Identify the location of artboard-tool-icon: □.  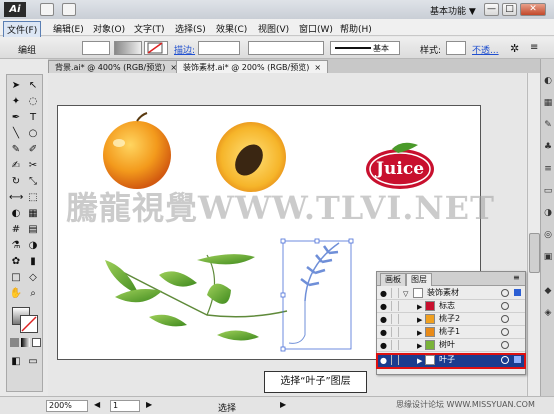
(16, 278).